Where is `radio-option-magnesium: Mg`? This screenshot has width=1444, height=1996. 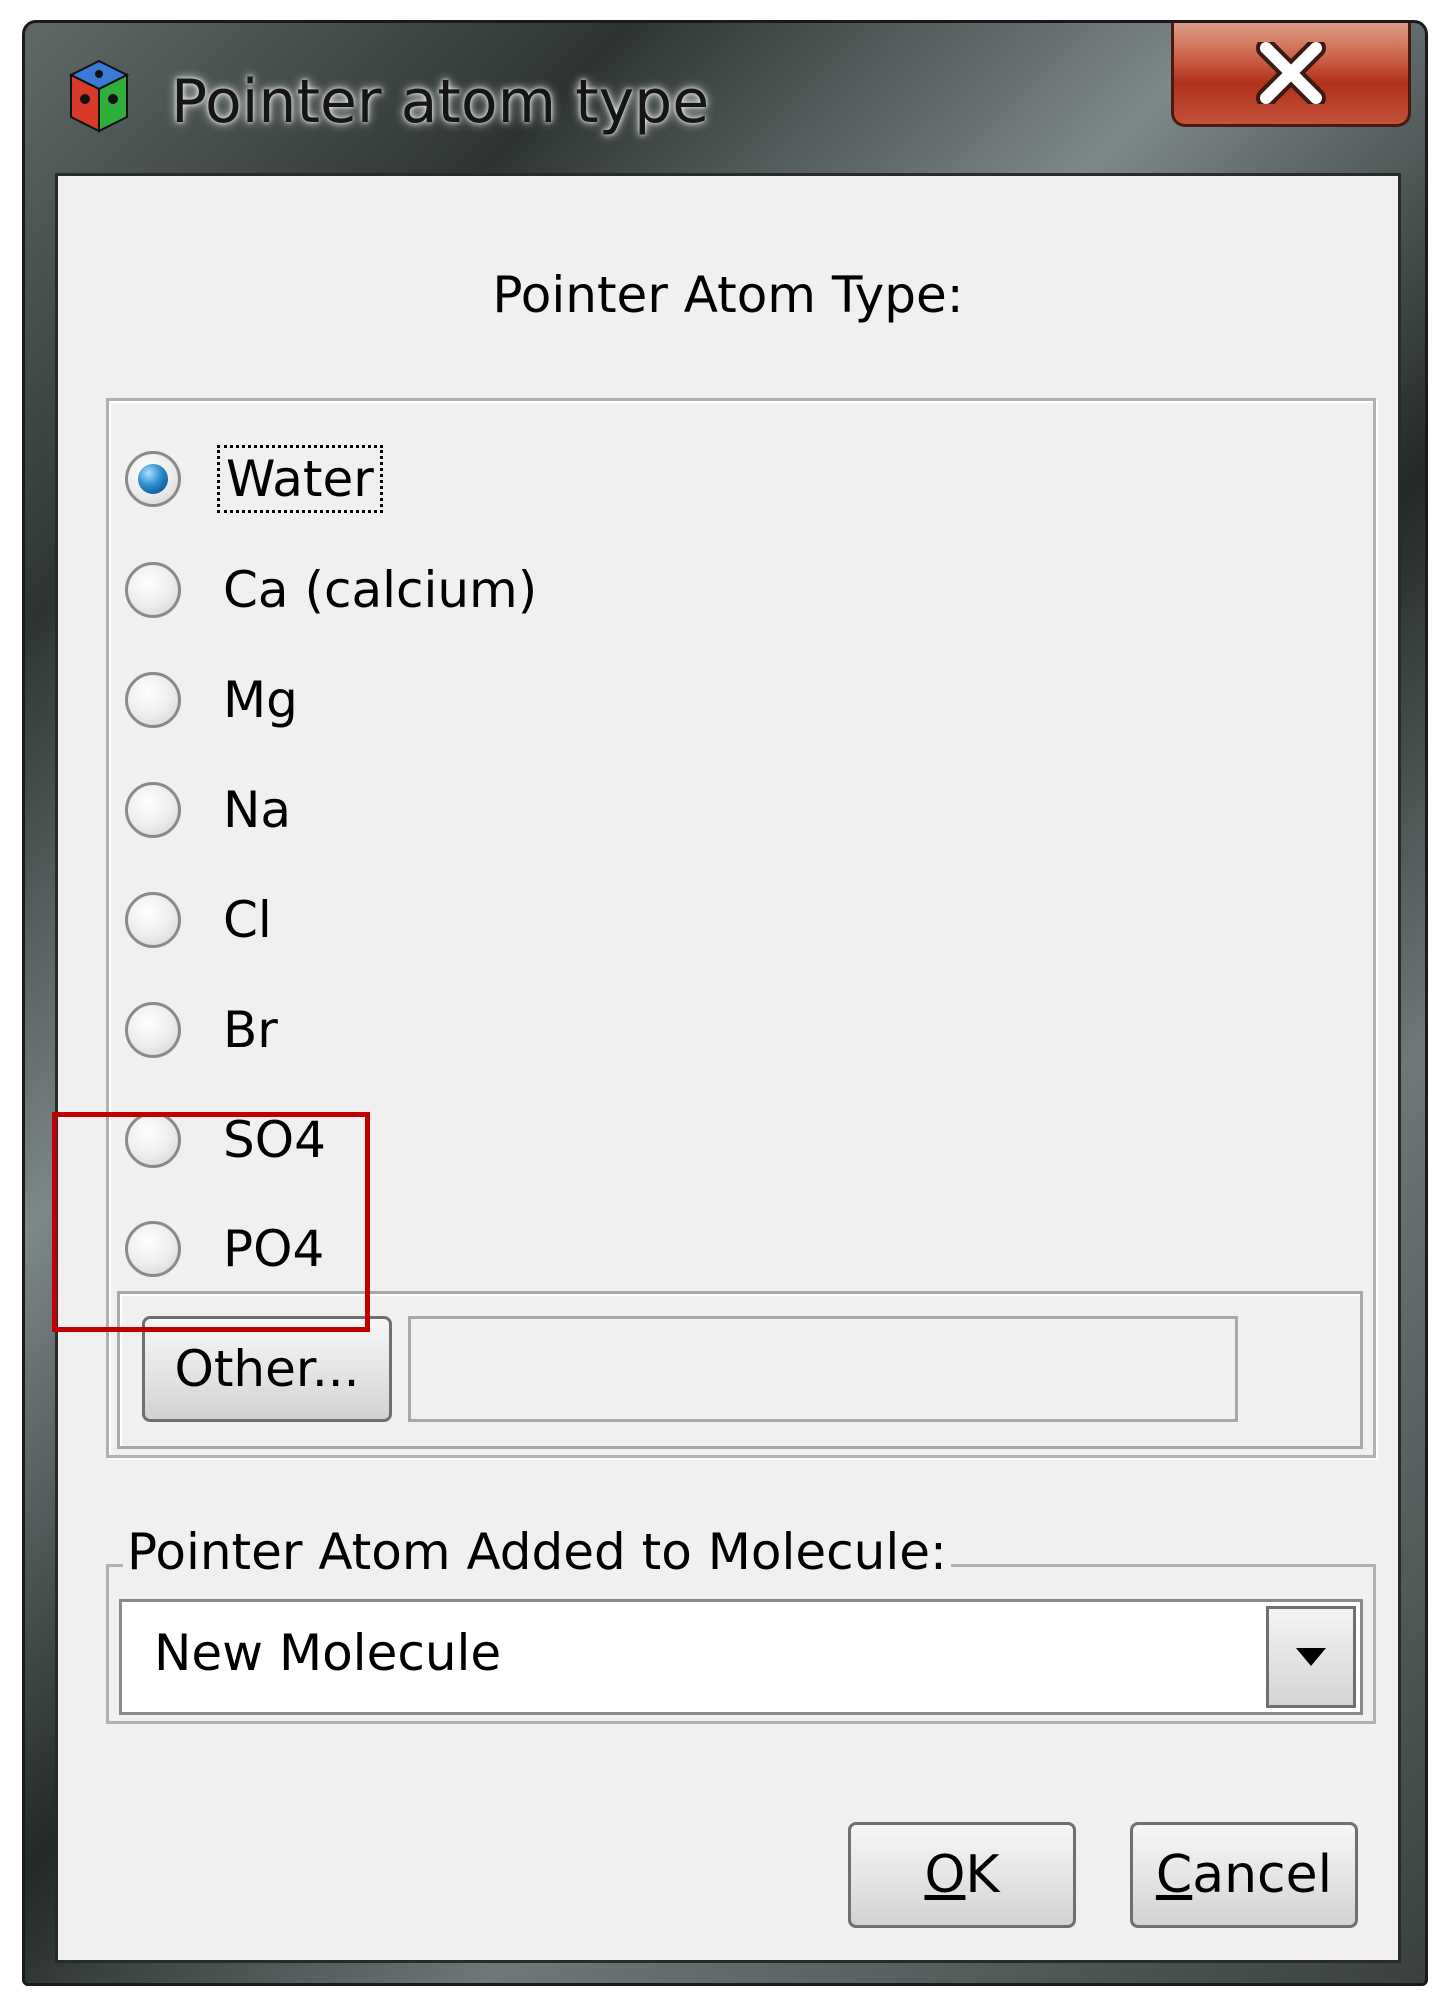 radio-option-magnesium: Mg is located at coordinates (214, 700).